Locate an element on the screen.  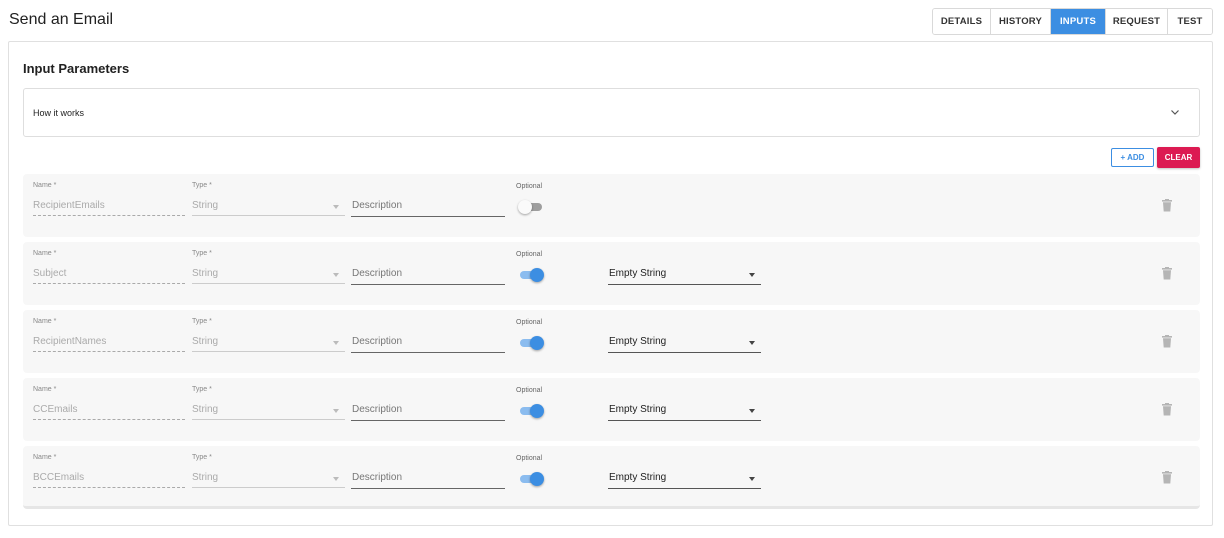
how-it-works-expander: How it works is located at coordinates (611, 112).